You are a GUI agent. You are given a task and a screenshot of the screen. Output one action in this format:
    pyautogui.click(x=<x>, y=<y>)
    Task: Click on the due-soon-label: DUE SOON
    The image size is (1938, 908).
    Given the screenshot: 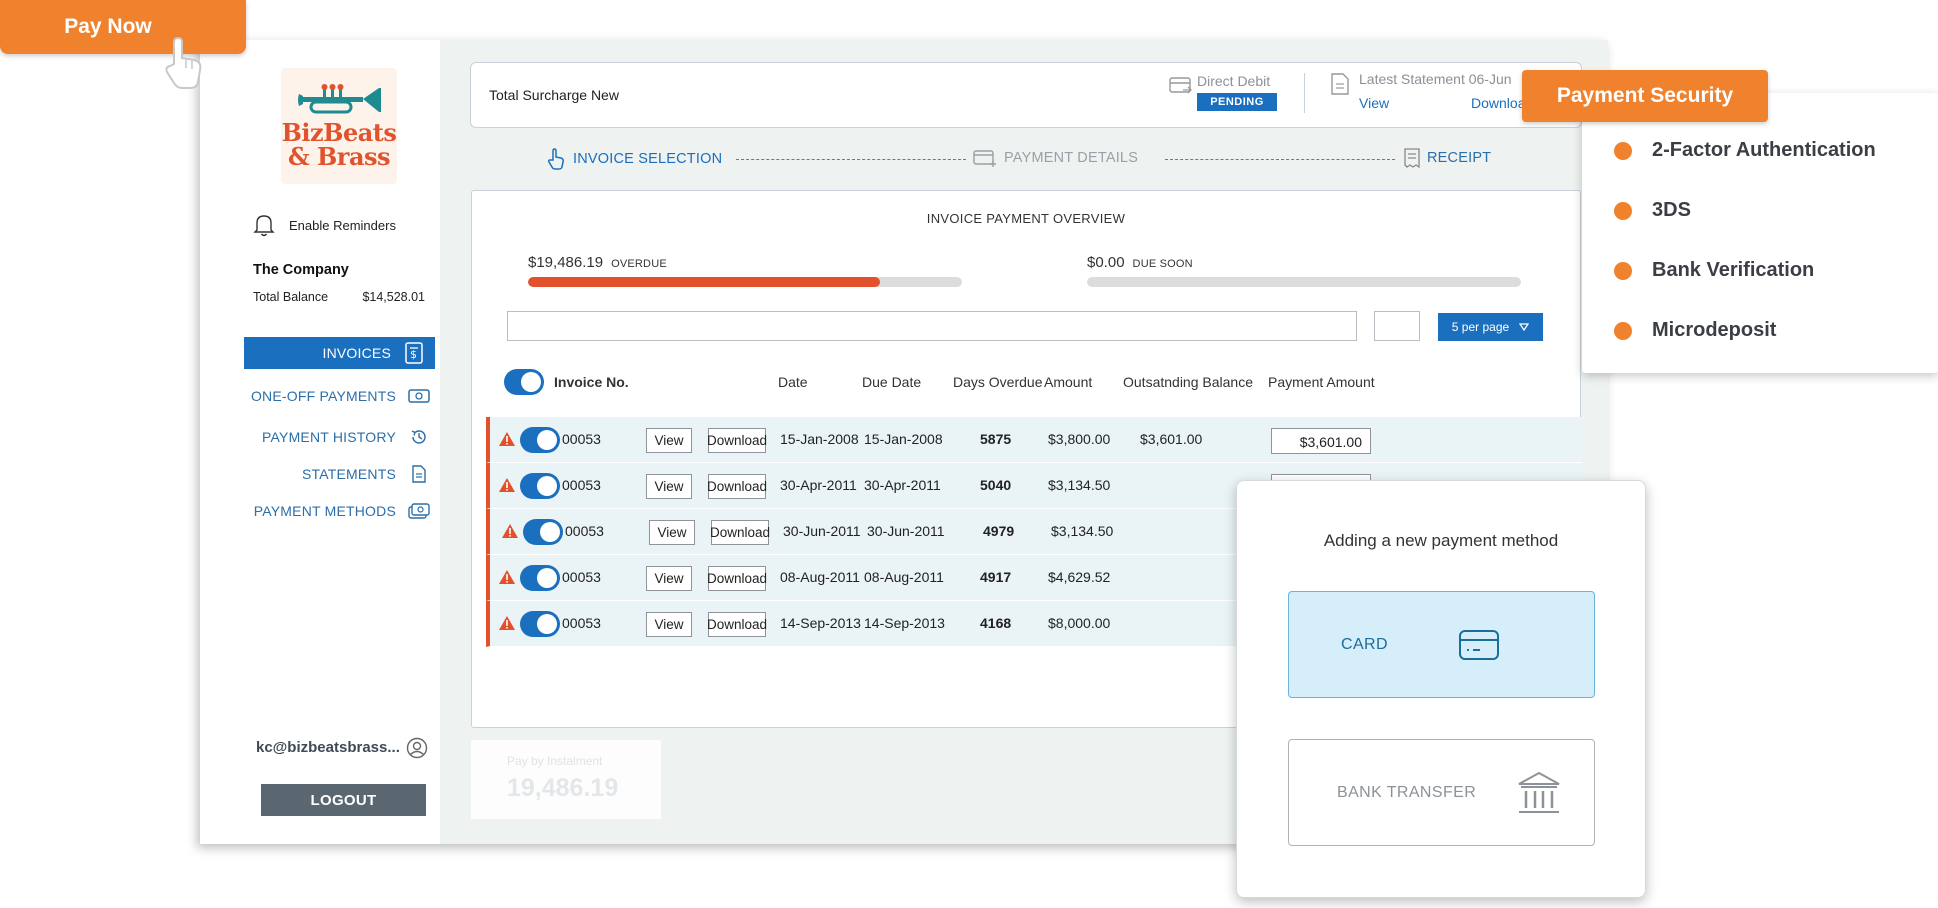 What is the action you would take?
    pyautogui.click(x=1162, y=264)
    